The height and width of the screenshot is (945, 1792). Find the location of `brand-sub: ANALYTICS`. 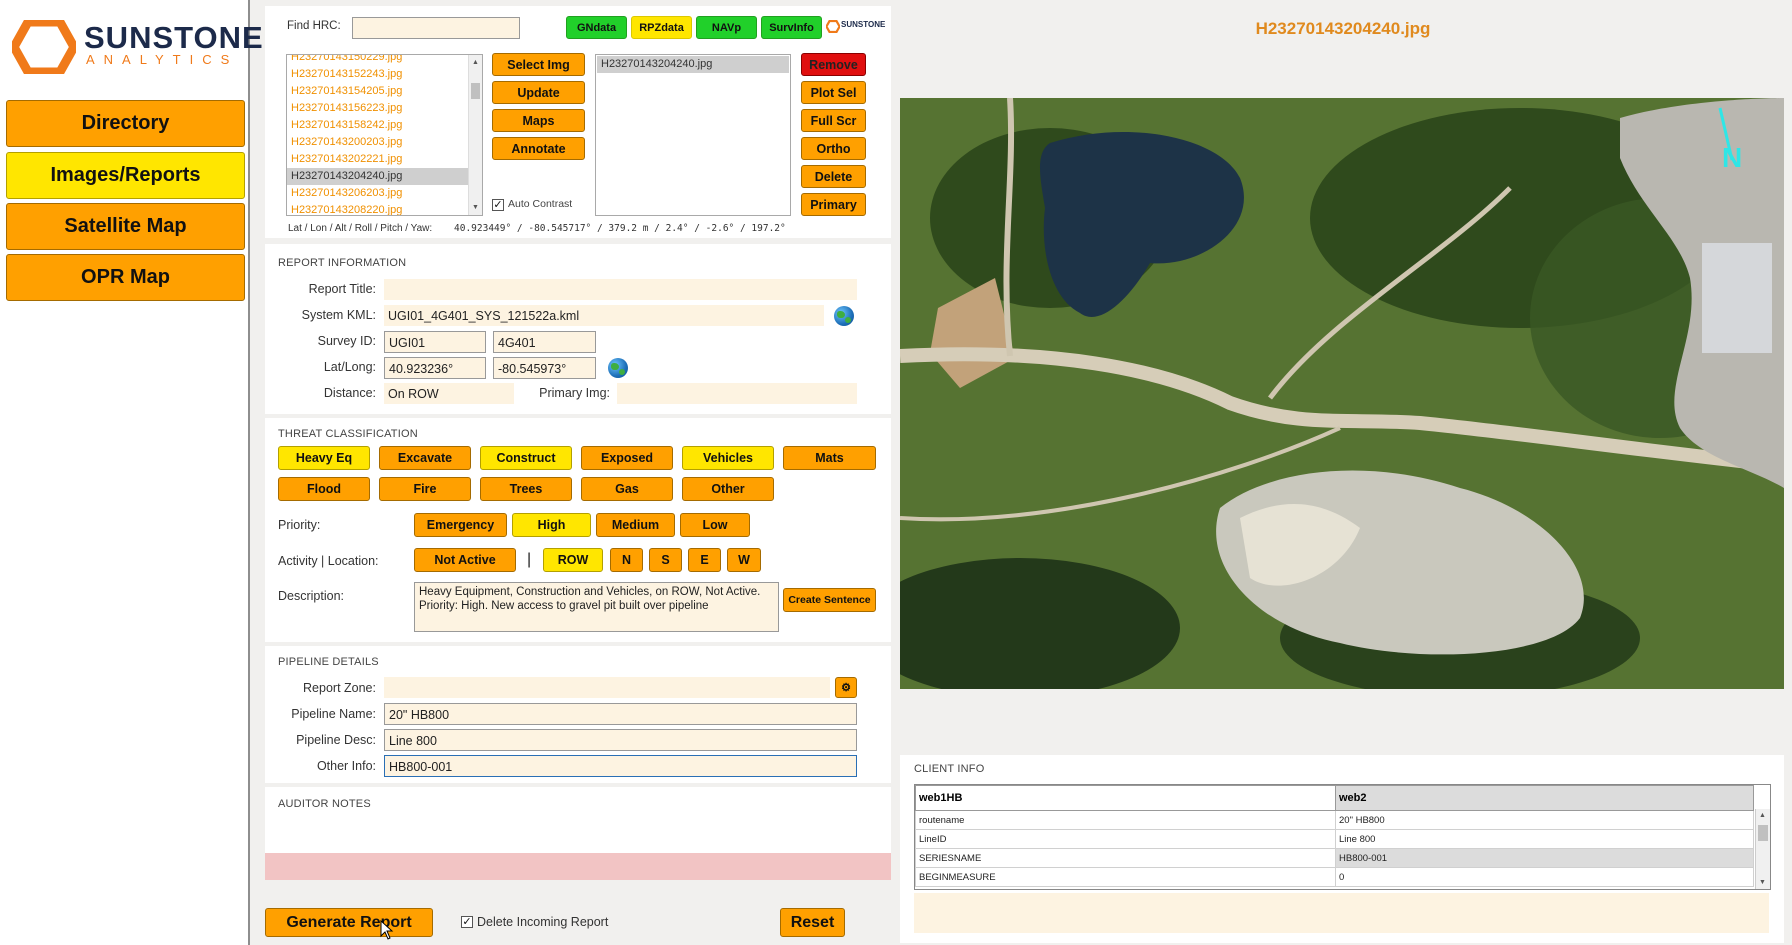

brand-sub: ANALYTICS is located at coordinates (162, 59).